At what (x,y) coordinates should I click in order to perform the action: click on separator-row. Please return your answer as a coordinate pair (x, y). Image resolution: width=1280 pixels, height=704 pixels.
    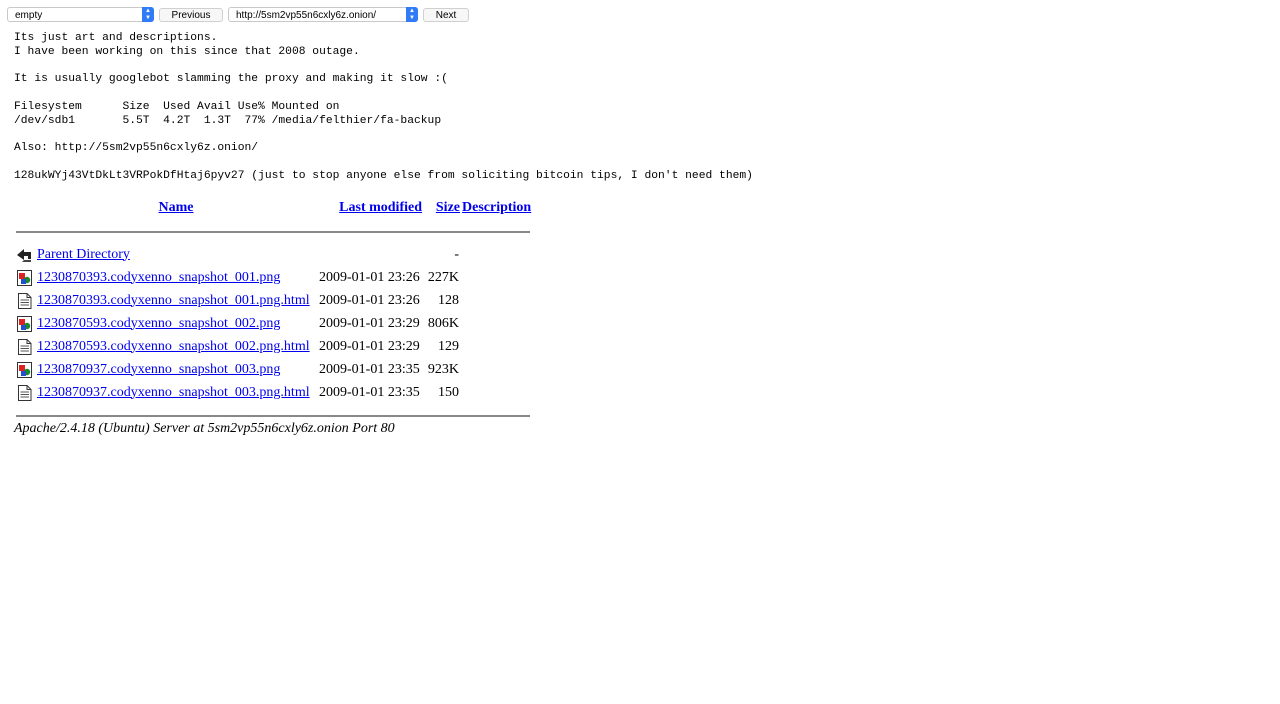
    Looking at the image, I should click on (273, 231).